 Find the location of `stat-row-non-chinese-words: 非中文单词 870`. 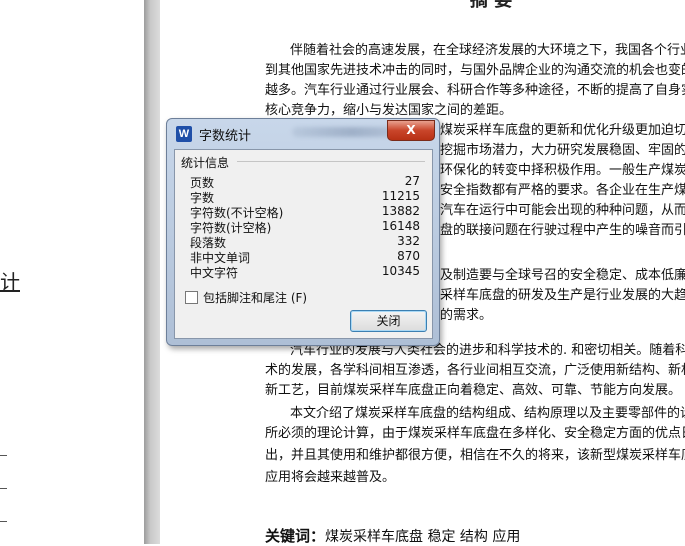

stat-row-non-chinese-words: 非中文单词 870 is located at coordinates (305, 257).